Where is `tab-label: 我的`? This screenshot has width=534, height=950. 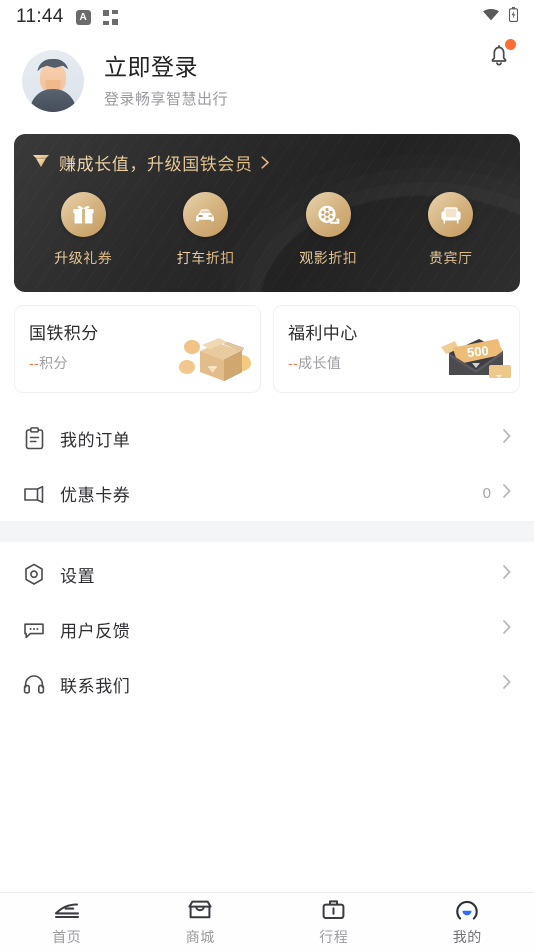 tab-label: 我的 is located at coordinates (467, 937).